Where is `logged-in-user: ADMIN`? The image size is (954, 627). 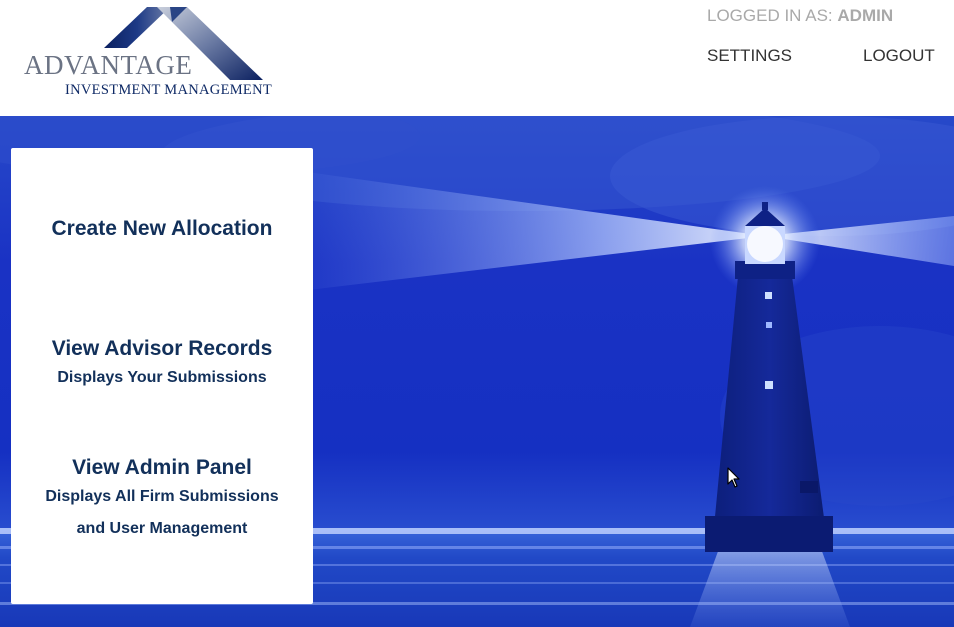
logged-in-user: ADMIN is located at coordinates (865, 15).